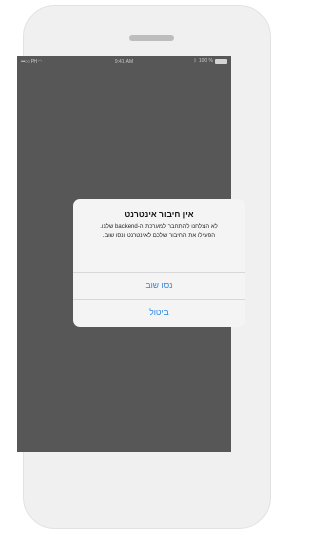 The width and height of the screenshot is (320, 535). I want to click on alert-message-line1: לא הצלחנו להתחבר למערכת ה-backend שלנו., so click(159, 227).